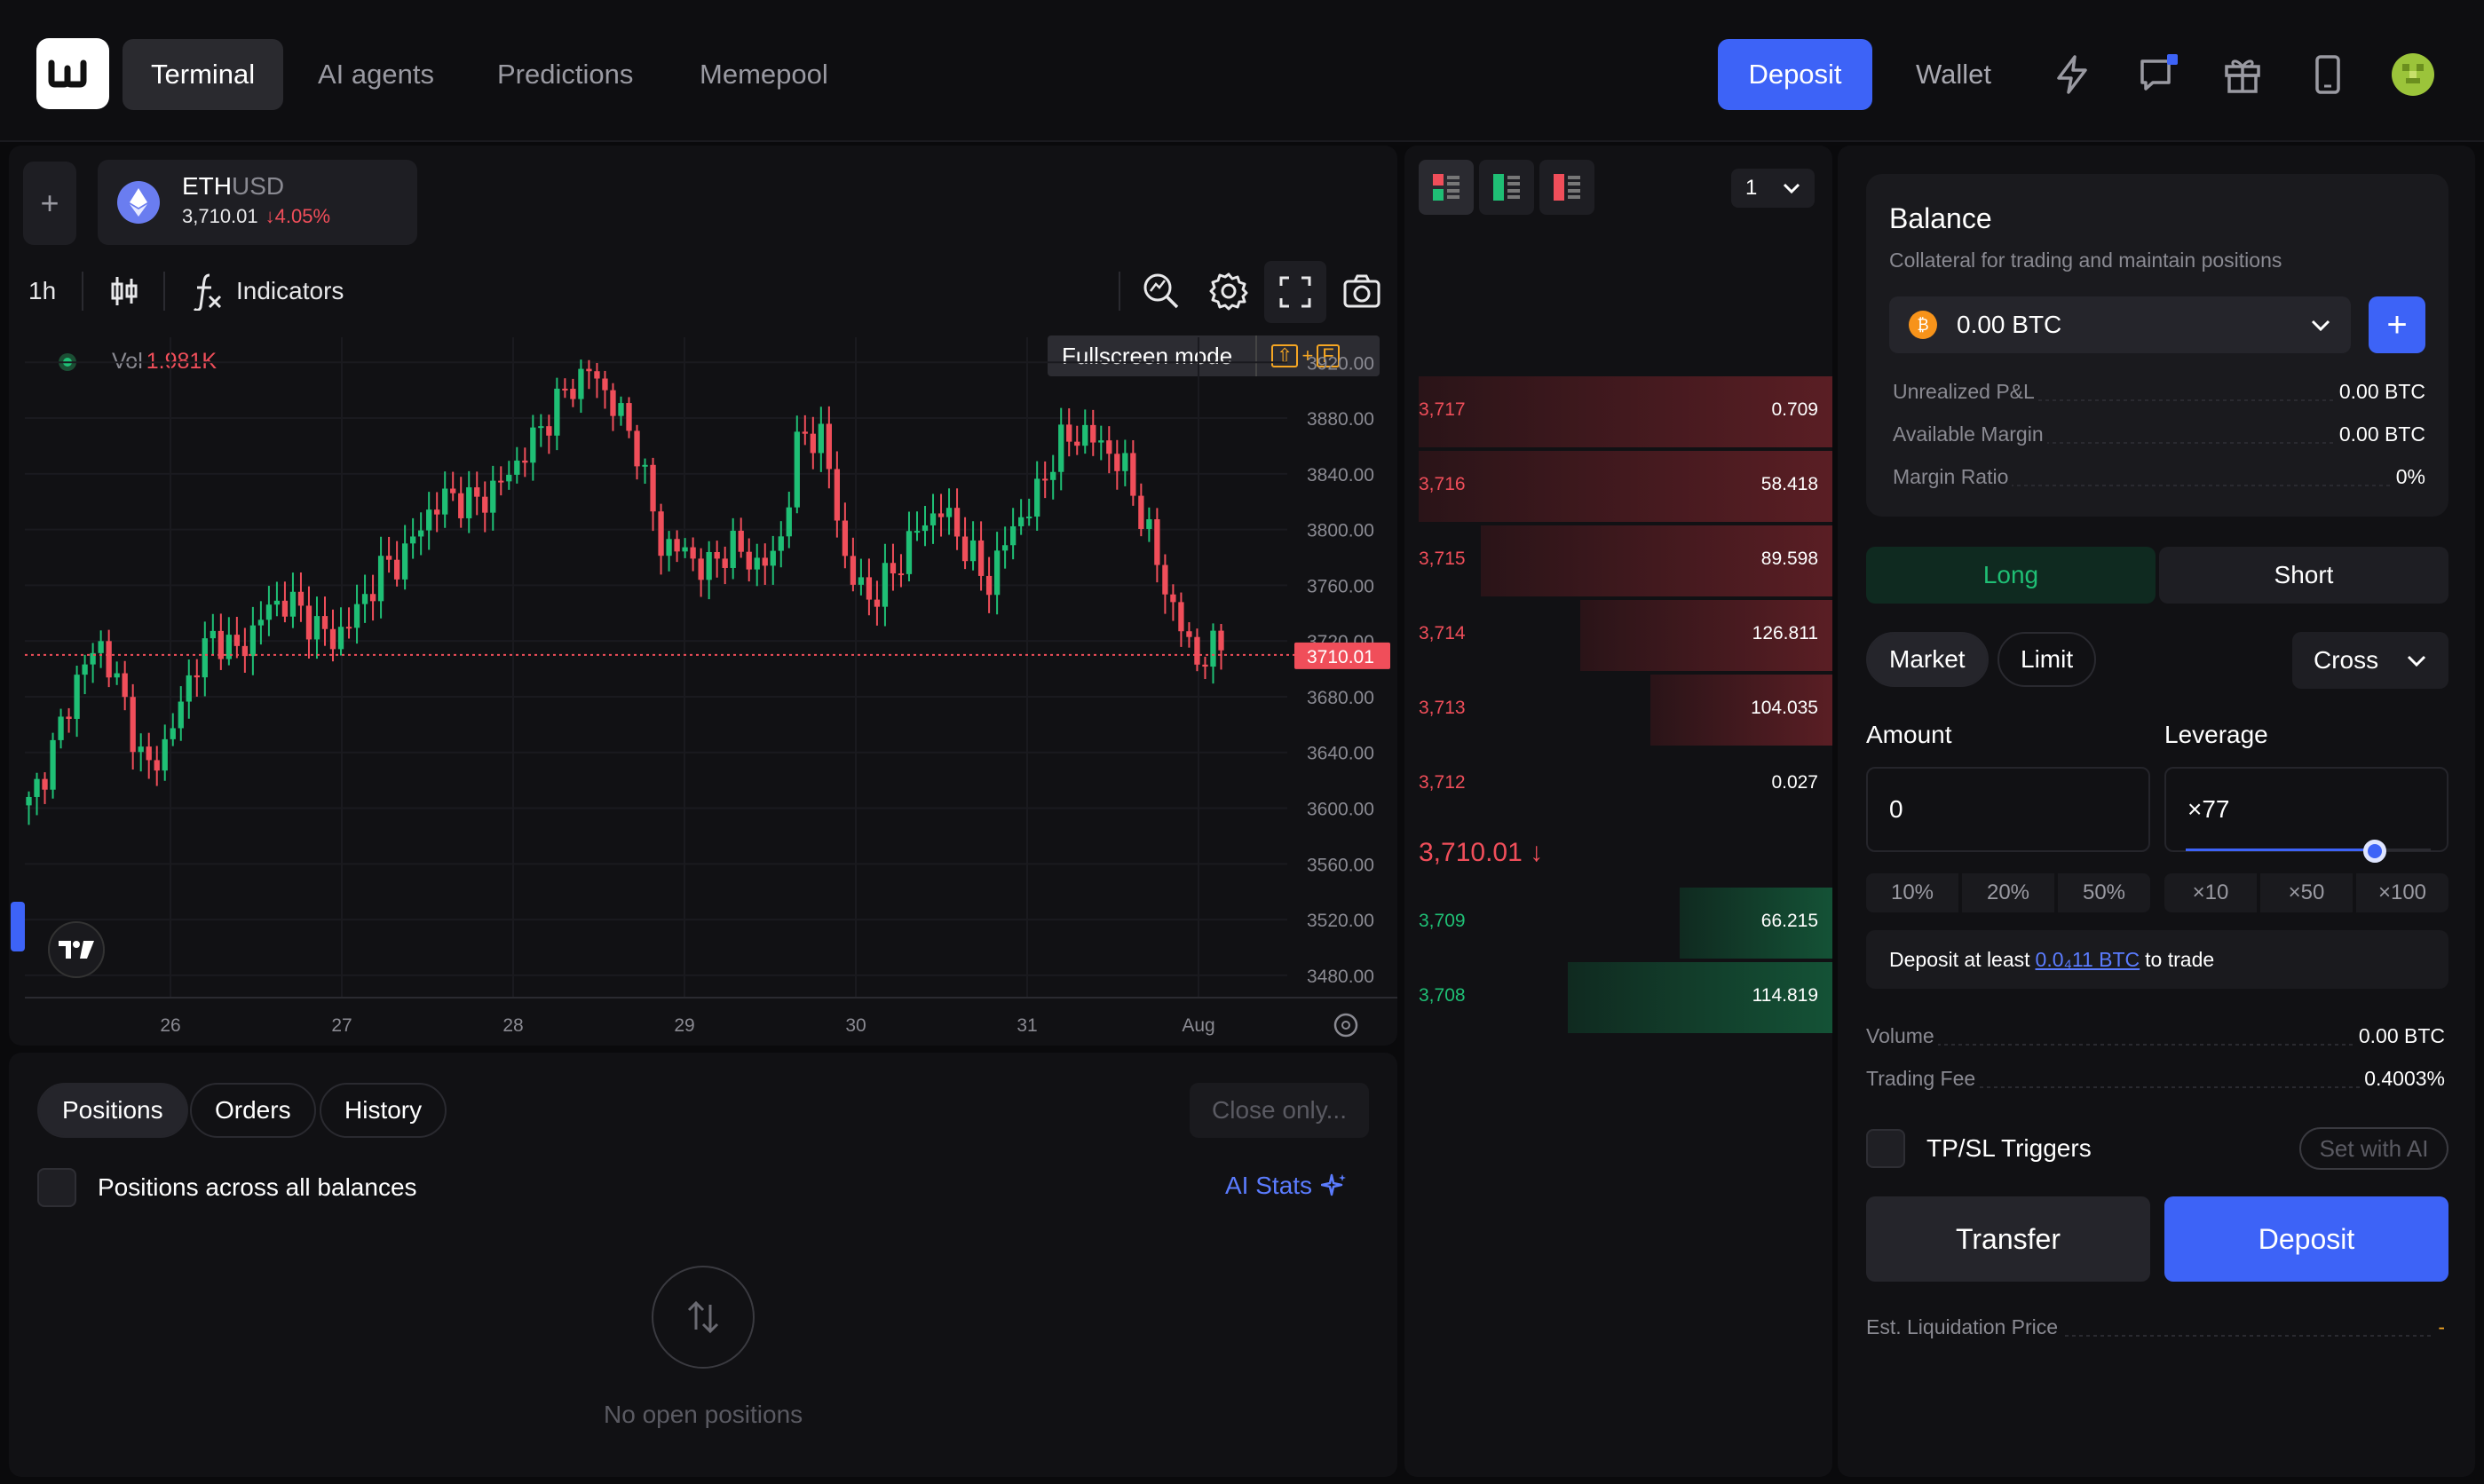  I want to click on amount-input: 0, so click(2008, 810).